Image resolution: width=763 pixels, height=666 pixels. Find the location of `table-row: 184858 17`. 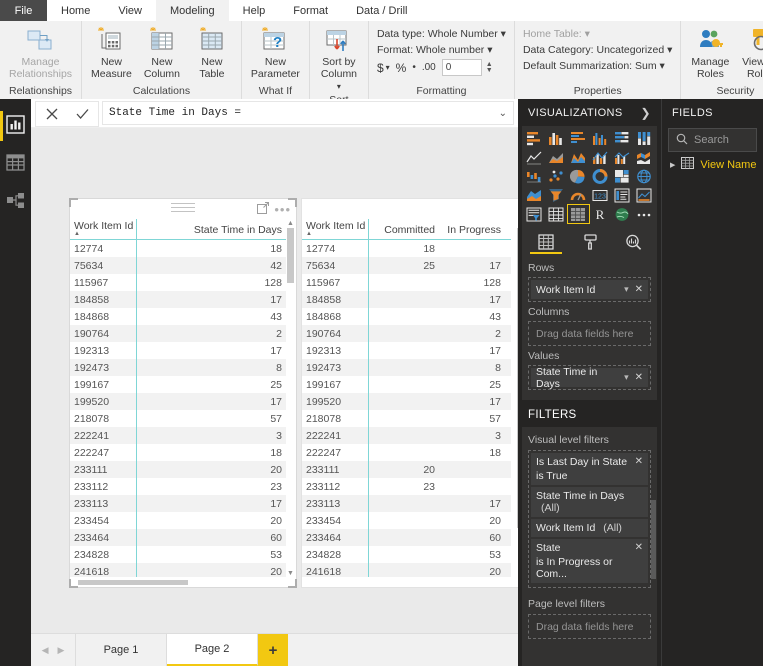

table-row: 184858 17 is located at coordinates (178, 299).